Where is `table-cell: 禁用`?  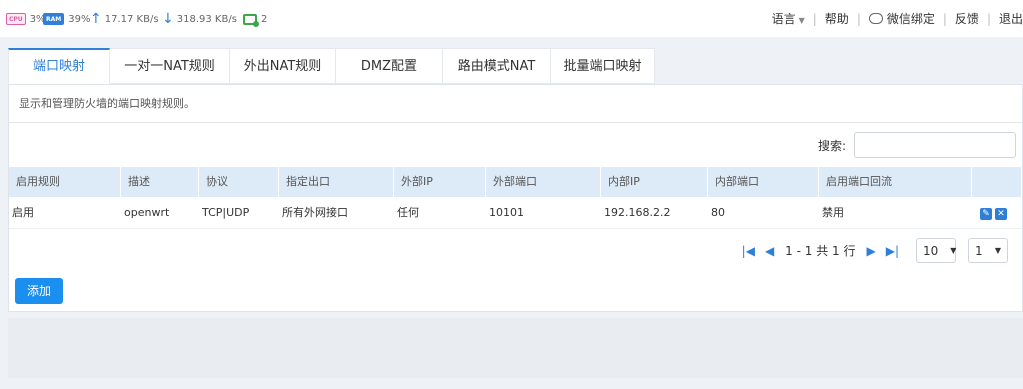
table-cell: 禁用 is located at coordinates (833, 212).